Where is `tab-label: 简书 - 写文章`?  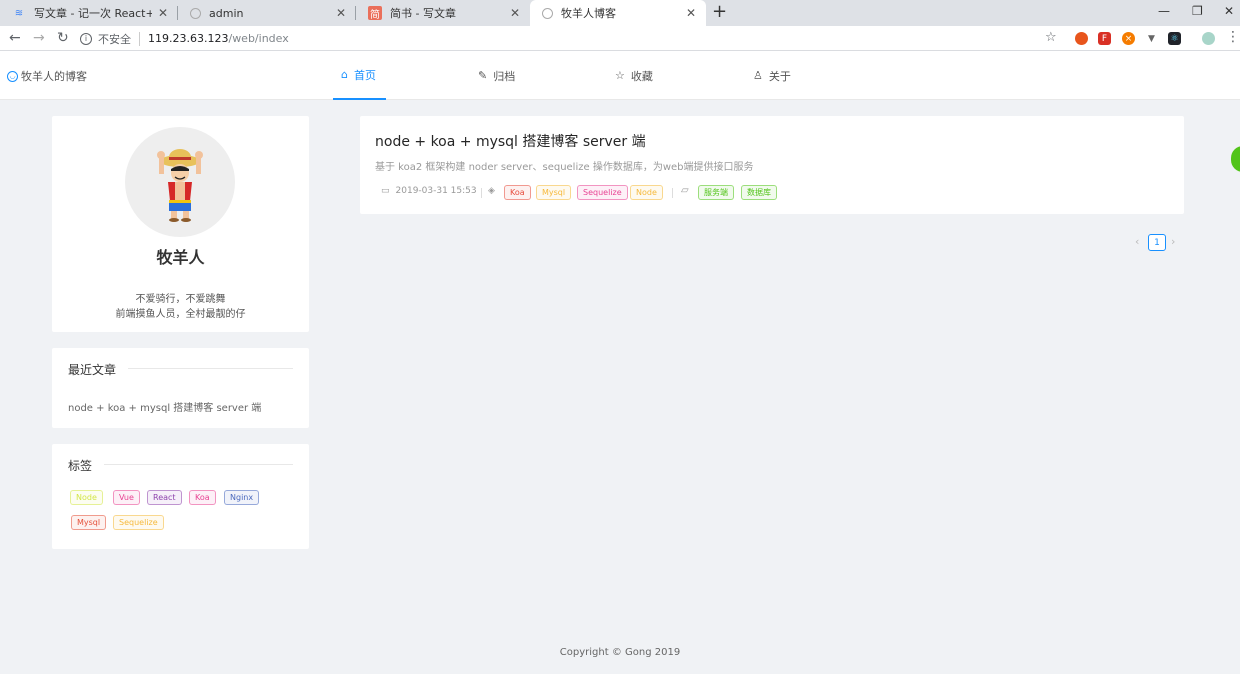
tab-label: 简书 - 写文章 is located at coordinates (423, 13).